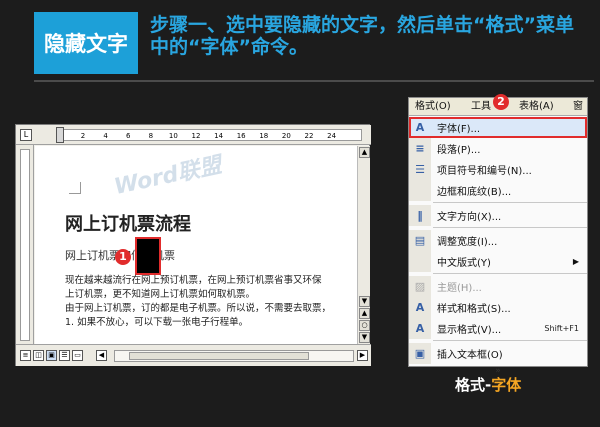 The width and height of the screenshot is (600, 427). What do you see at coordinates (148, 256) in the screenshot?
I see `selected-text-highlight` at bounding box center [148, 256].